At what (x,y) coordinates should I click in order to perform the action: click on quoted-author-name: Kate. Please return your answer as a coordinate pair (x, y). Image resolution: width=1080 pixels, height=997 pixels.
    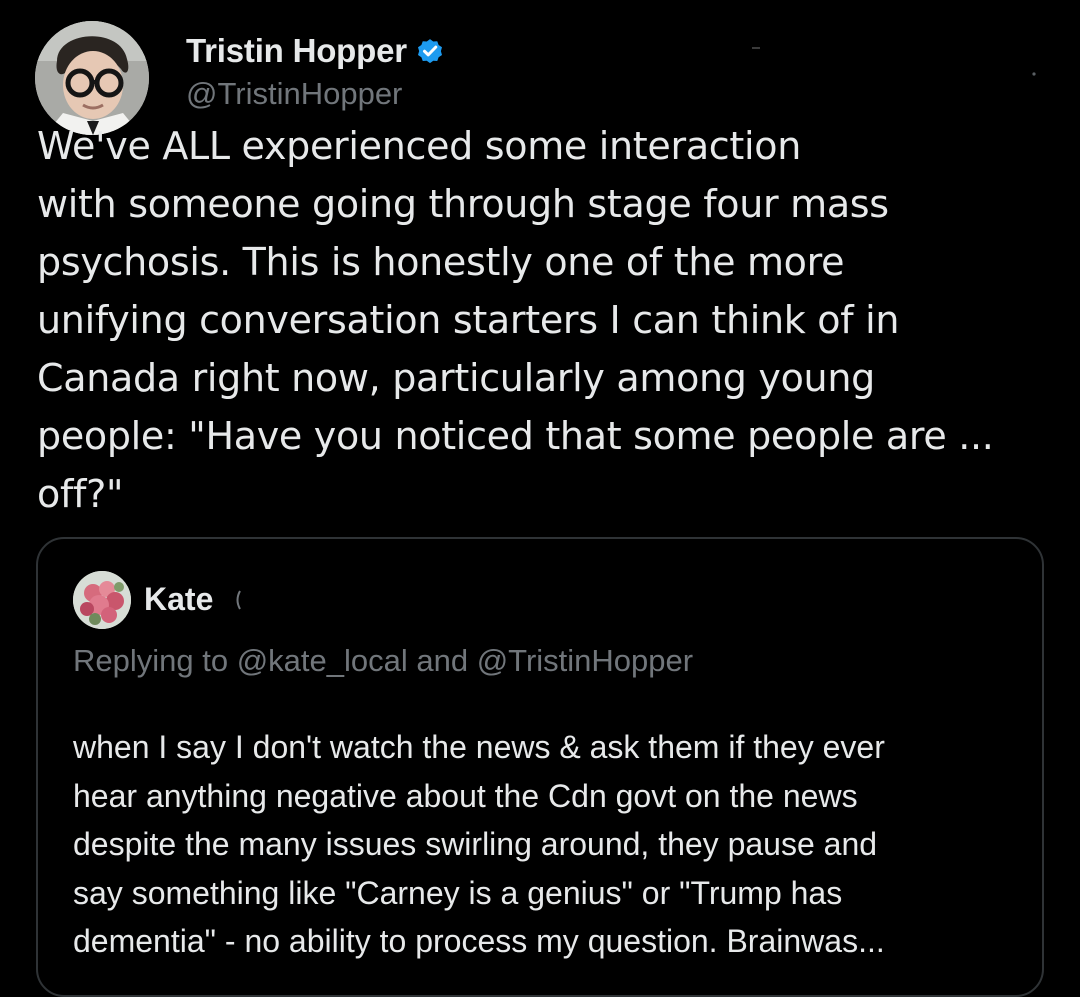
    Looking at the image, I should click on (178, 599).